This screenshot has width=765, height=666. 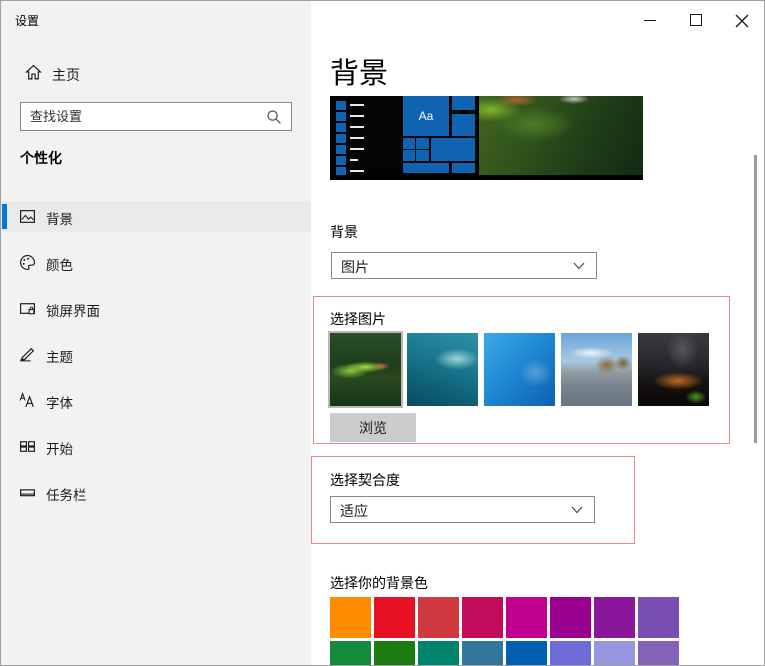 I want to click on sidebar-item-start: 开始, so click(x=156, y=446).